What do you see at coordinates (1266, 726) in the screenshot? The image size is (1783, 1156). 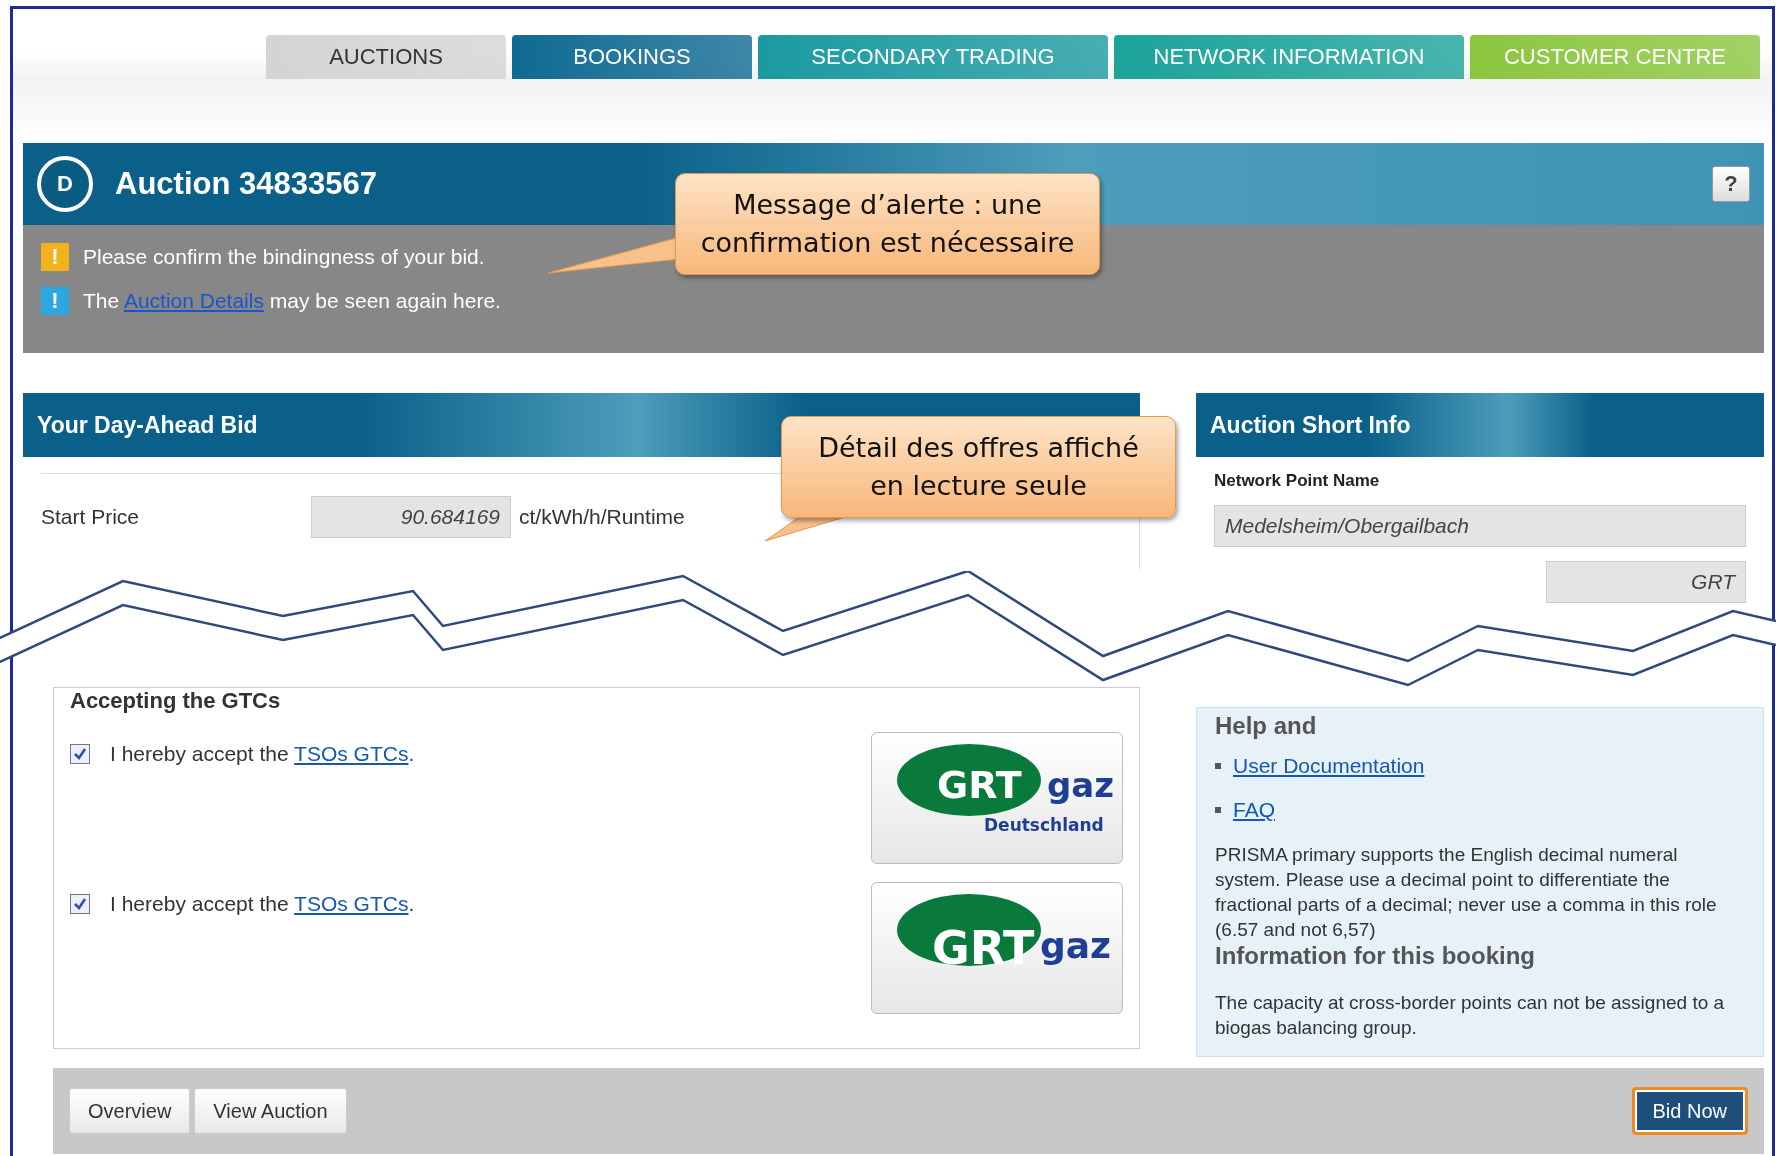 I see `help-title: Help and` at bounding box center [1266, 726].